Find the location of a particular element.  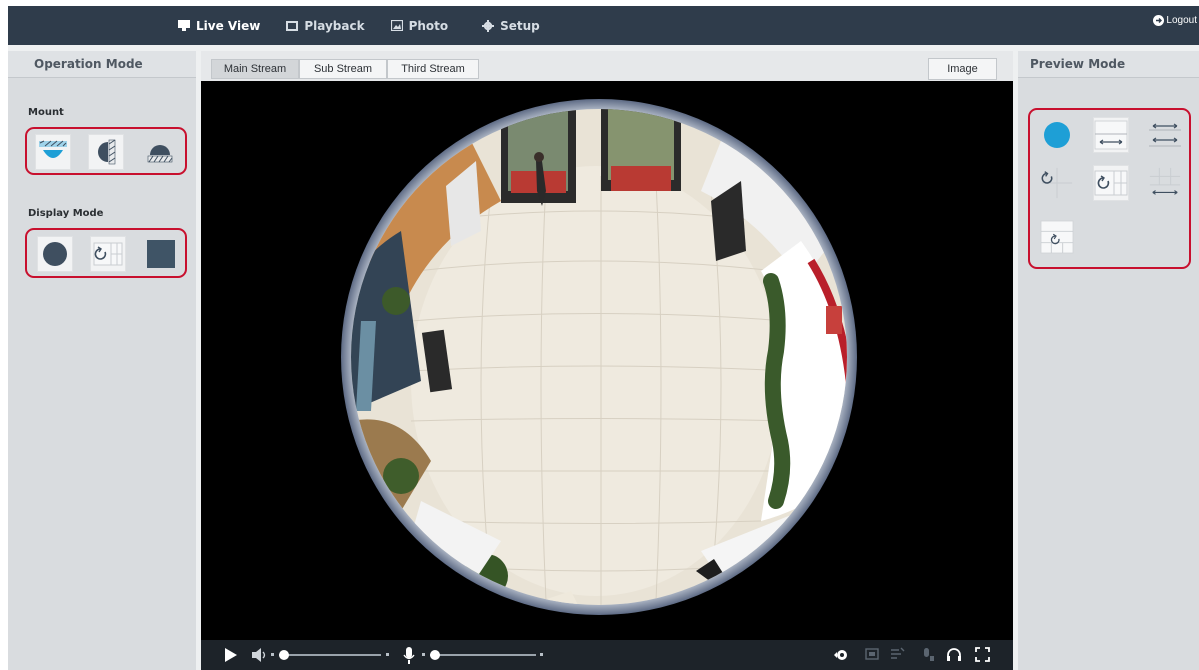

ceiling-mount-icon is located at coordinates (53, 149).